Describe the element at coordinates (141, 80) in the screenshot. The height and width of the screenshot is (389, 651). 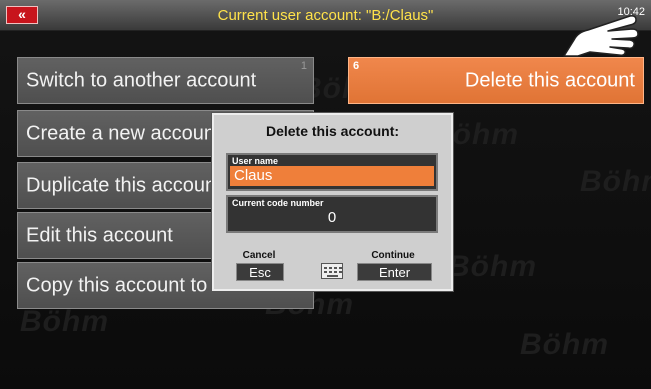
I see `switch-account-label: Switch to another account` at that location.